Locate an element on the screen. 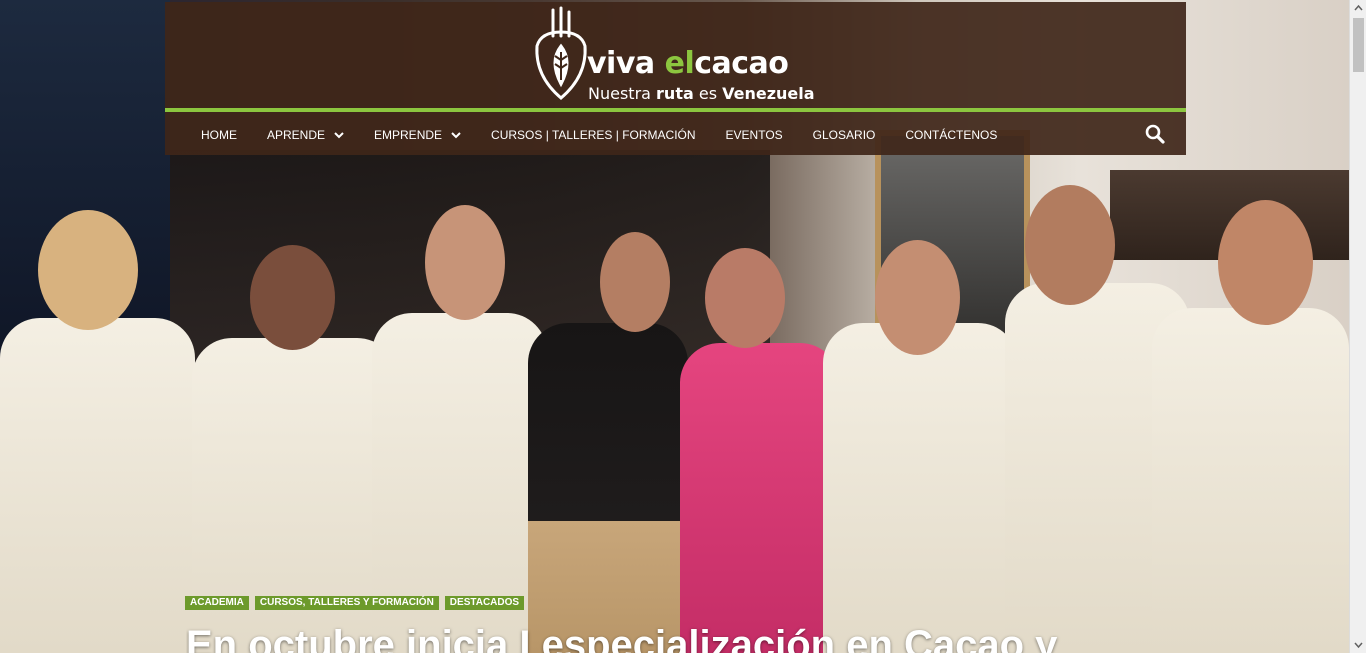 Image resolution: width=1366 pixels, height=653 pixels. nav-item-emprende: EMPRENDE is located at coordinates (417, 135).